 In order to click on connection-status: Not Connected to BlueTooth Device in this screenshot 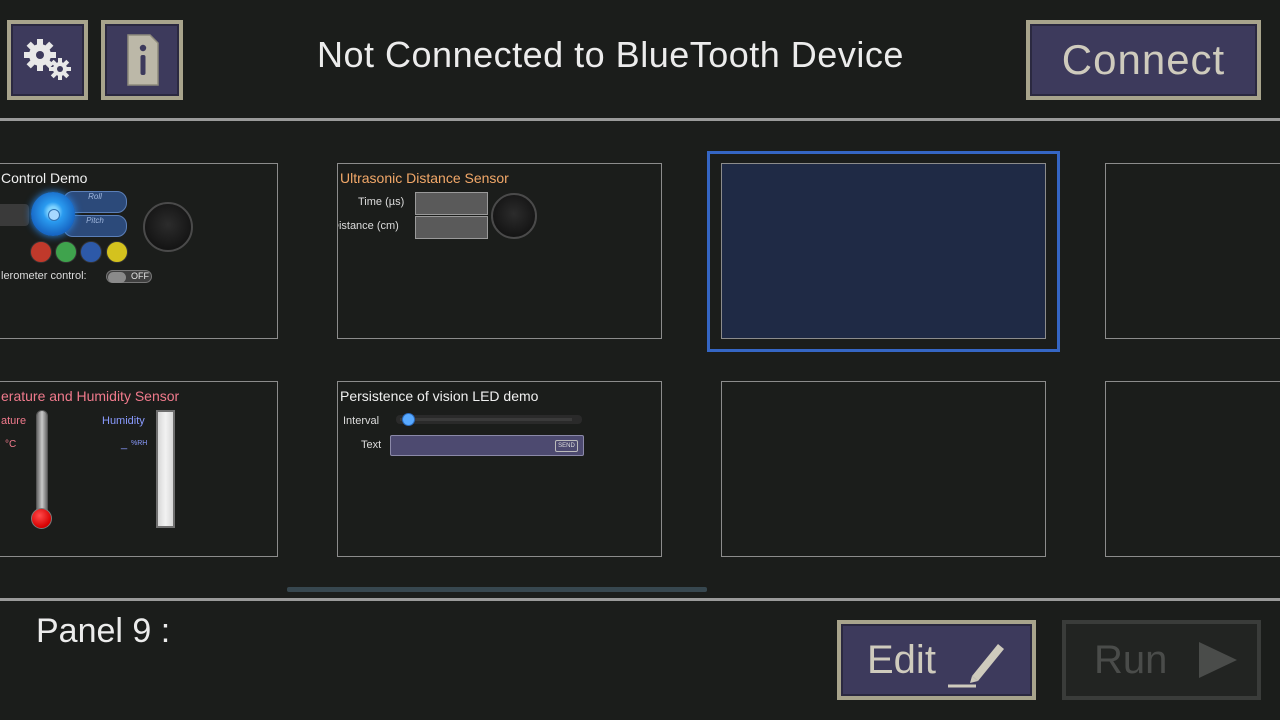, I will do `click(610, 54)`.